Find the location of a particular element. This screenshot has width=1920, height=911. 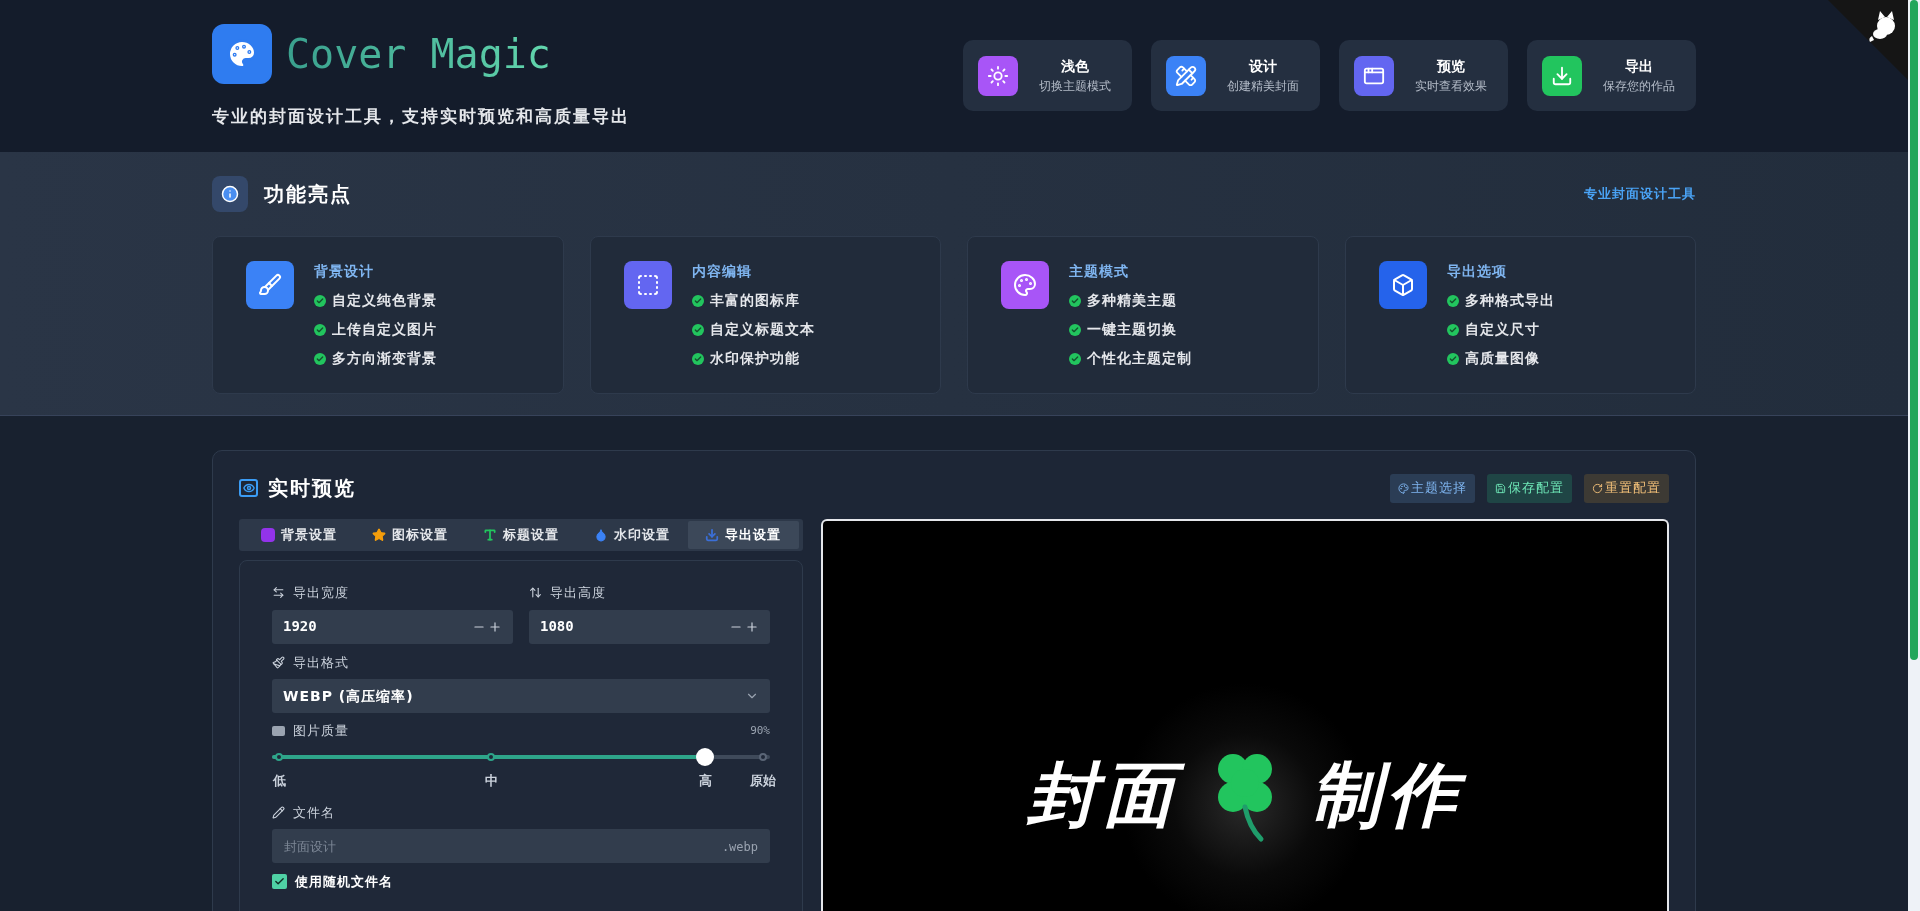

settings-tab: 标题设置 is located at coordinates (521, 535).